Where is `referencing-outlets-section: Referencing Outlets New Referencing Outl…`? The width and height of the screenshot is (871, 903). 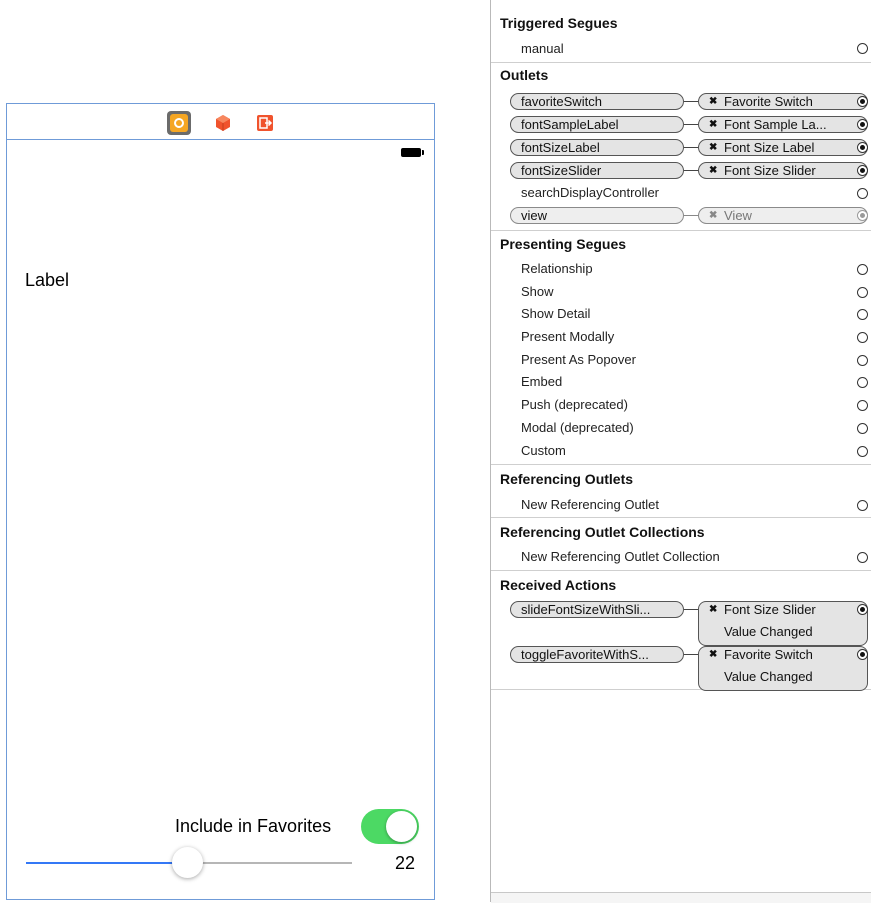 referencing-outlets-section: Referencing Outlets New Referencing Outl… is located at coordinates (681, 491).